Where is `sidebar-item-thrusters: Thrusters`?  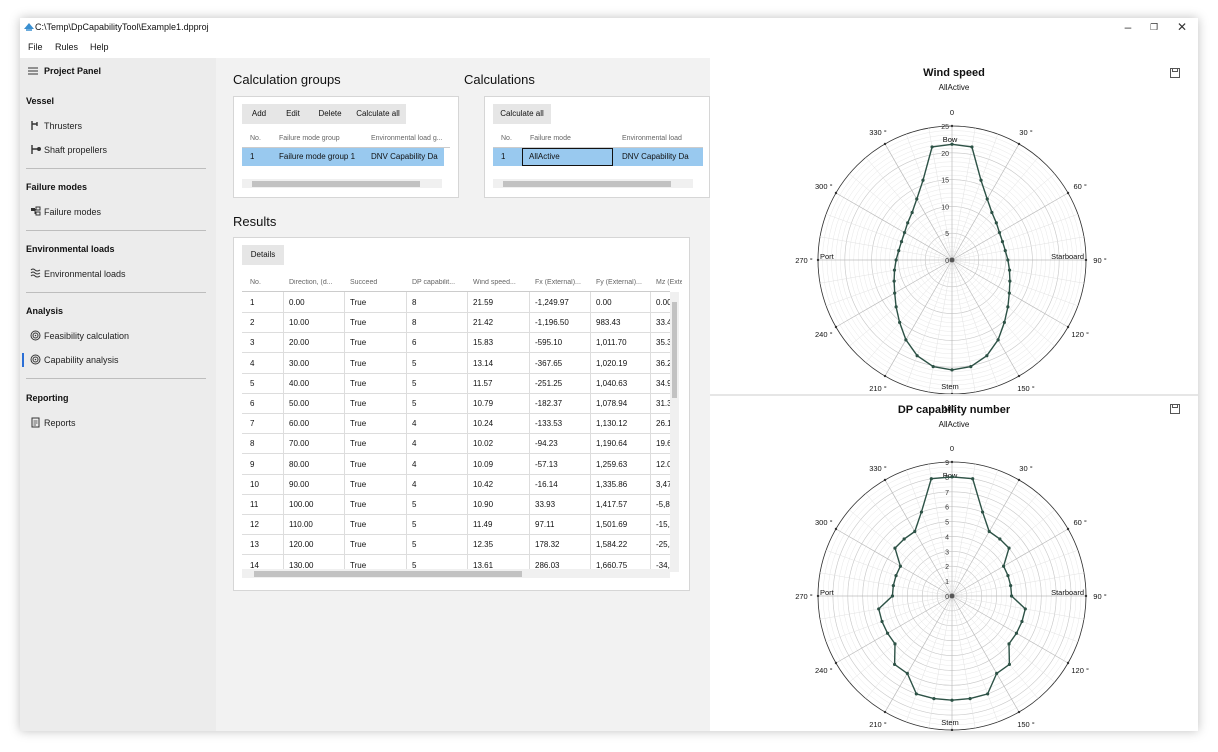
sidebar-item-thrusters: Thrusters is located at coordinates (117, 126).